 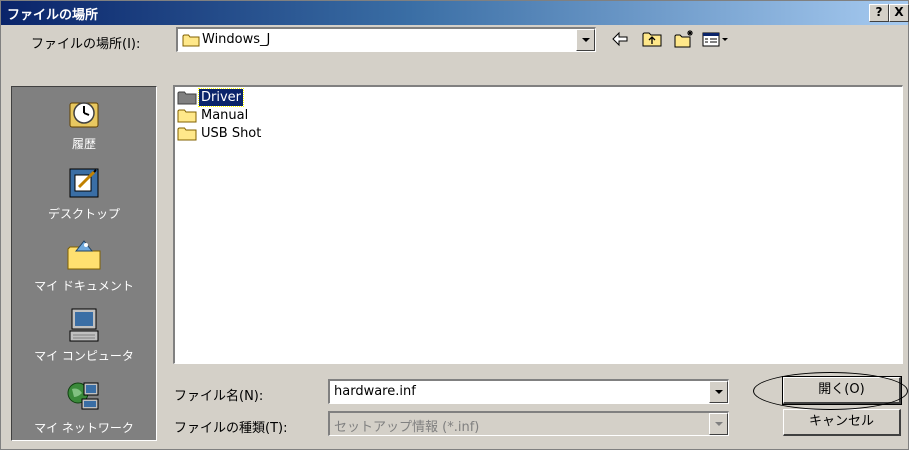 I want to click on file-type-value: セットアップ情報 (*.inf), so click(x=407, y=427).